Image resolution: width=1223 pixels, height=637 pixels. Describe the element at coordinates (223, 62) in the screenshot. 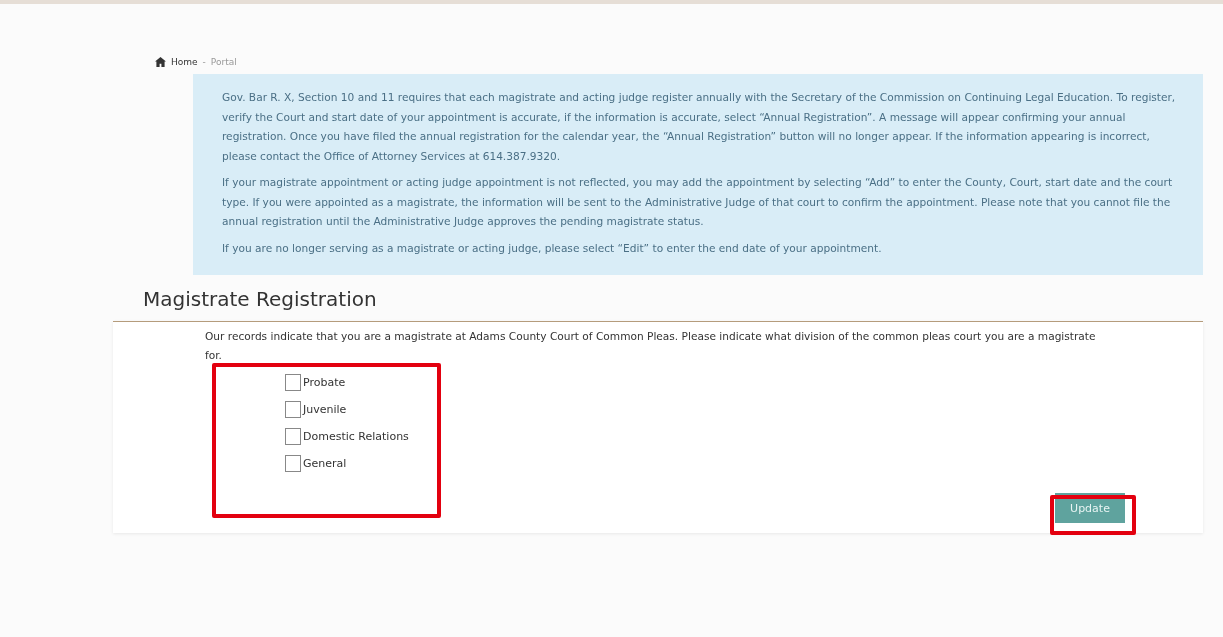

I see `breadcrumb-current: Portal` at that location.